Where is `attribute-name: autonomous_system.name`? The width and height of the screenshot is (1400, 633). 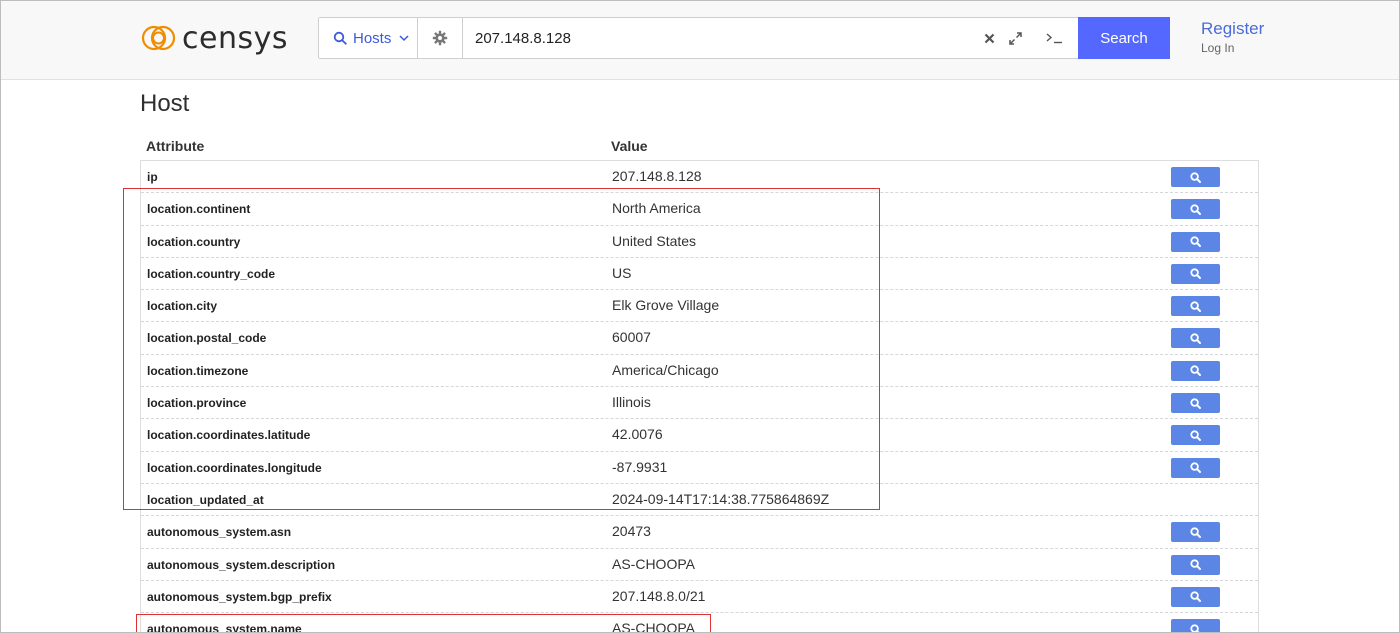 attribute-name: autonomous_system.name is located at coordinates (224, 627).